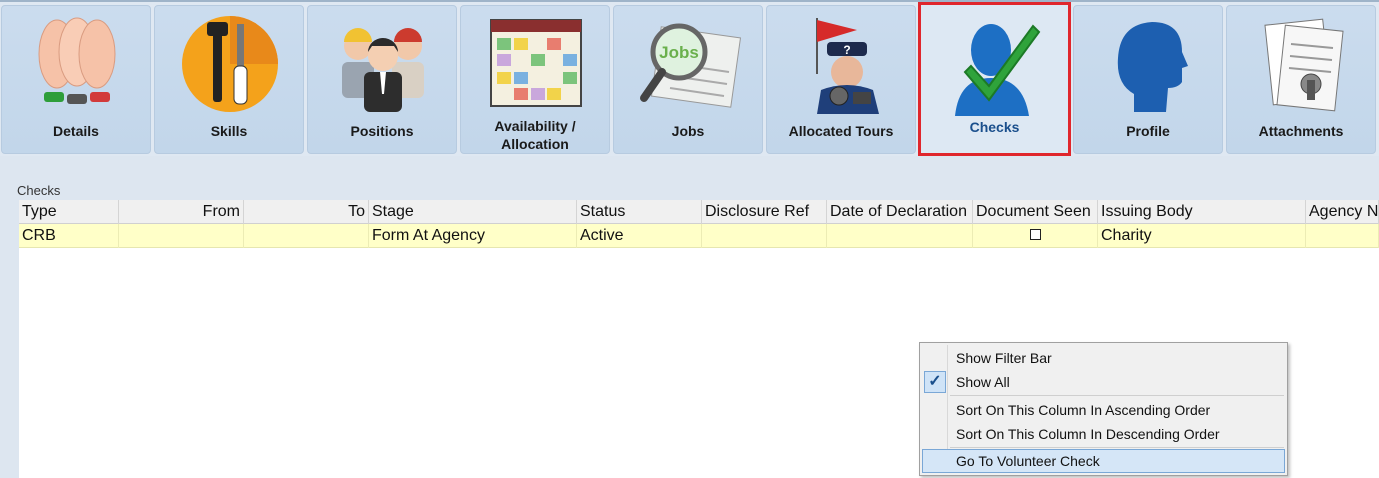 The width and height of the screenshot is (1379, 478). I want to click on tab-allocated-tours: ? Allocated Tours, so click(841, 79).